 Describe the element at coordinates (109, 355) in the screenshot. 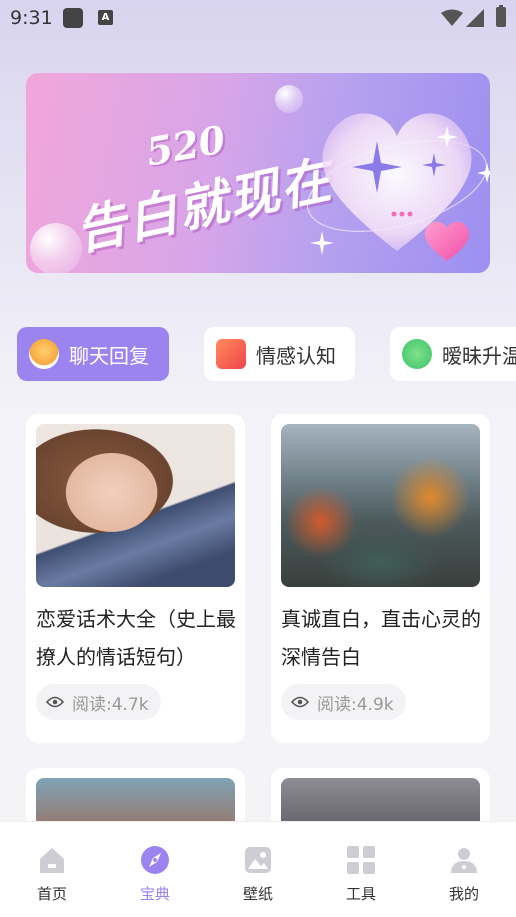

I see `chip-label: 聊天回复` at that location.